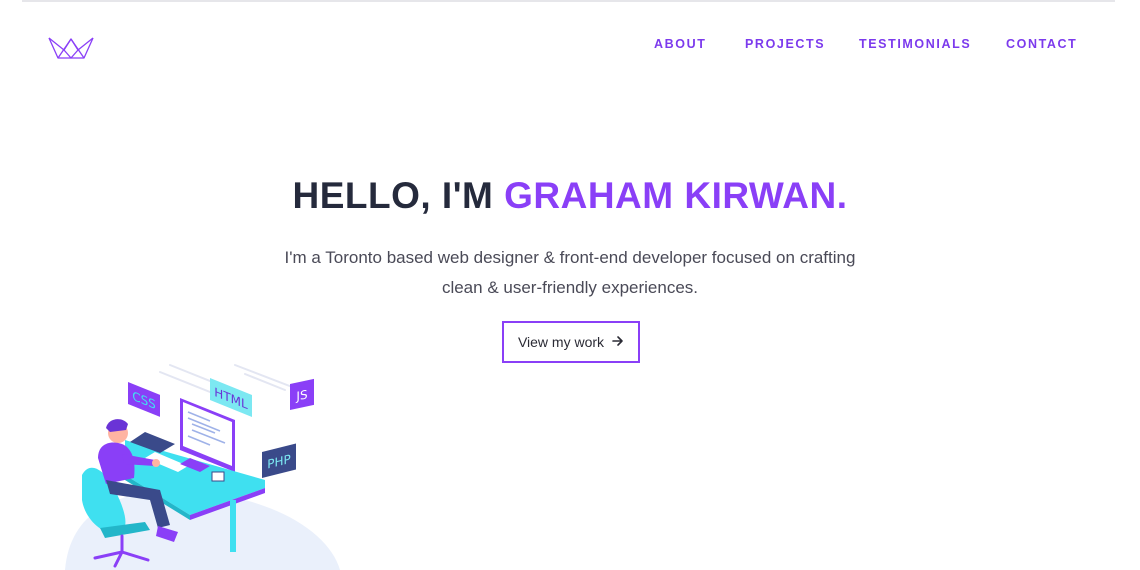 This screenshot has height=570, width=1140. I want to click on nav-projects: PROJECTS, so click(785, 44).